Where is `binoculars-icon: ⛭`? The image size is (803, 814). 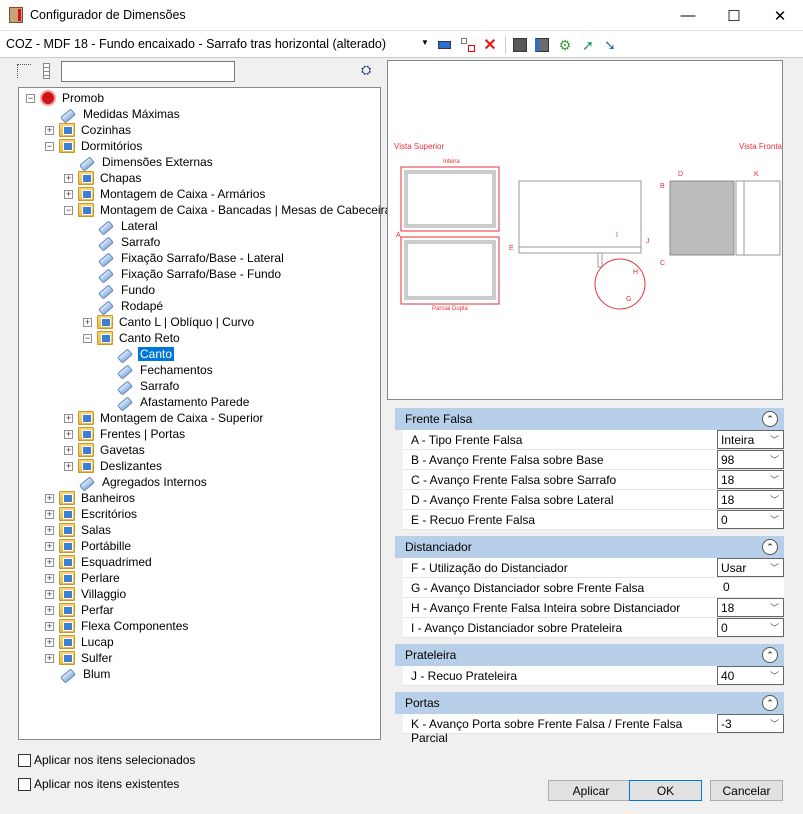
binoculars-icon: ⛭ is located at coordinates (366, 70).